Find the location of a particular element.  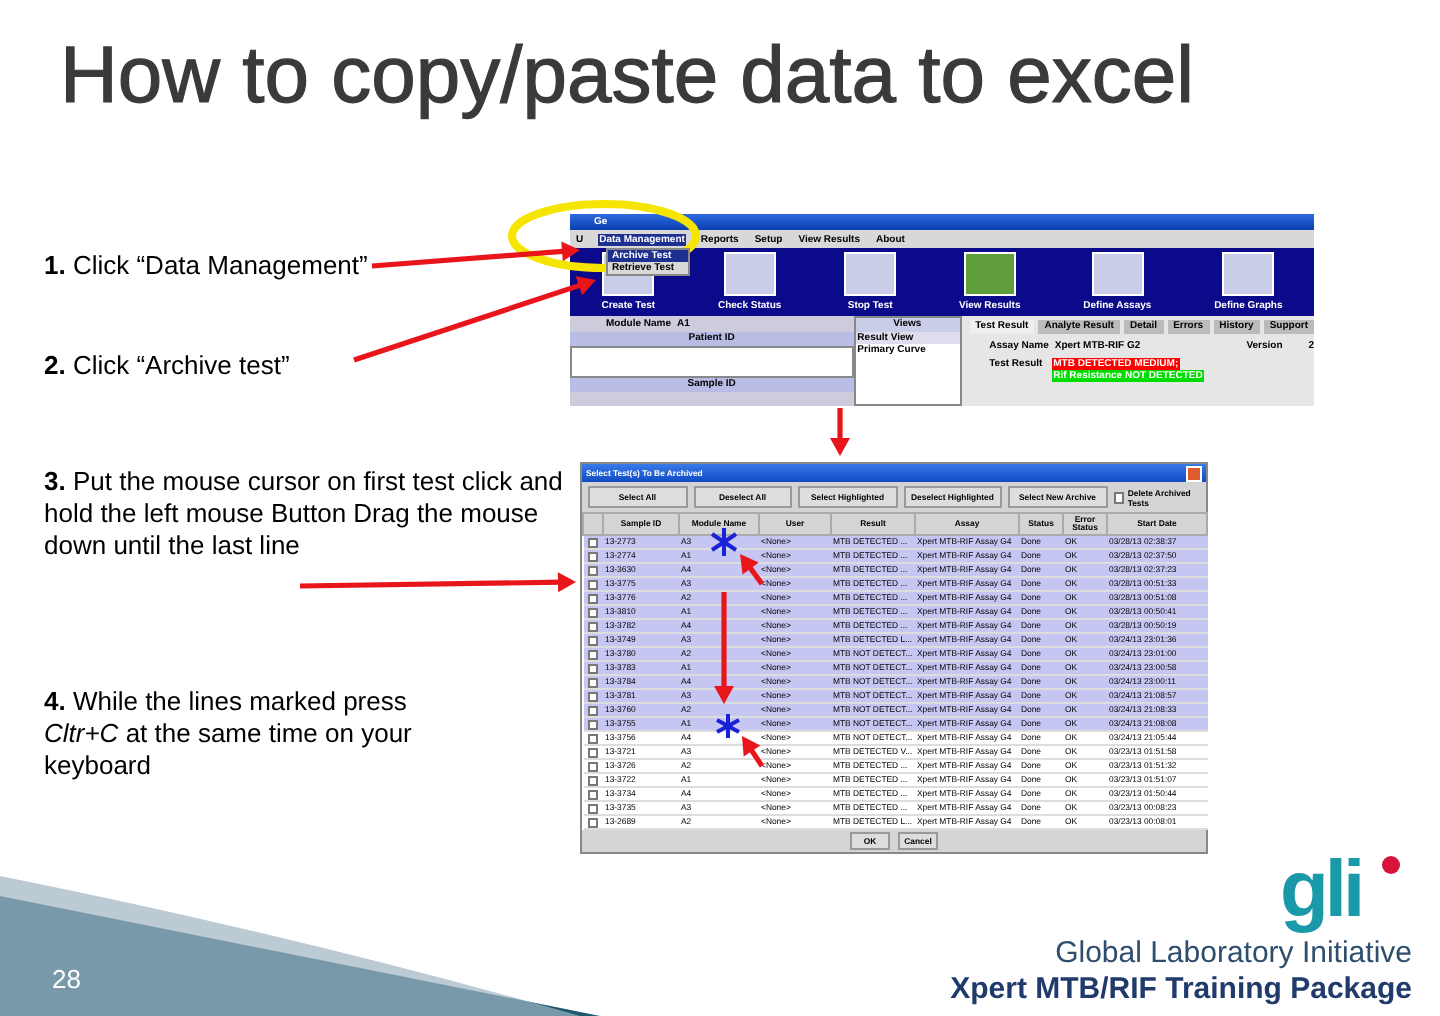

package-name: Xpert MTB/RIF Training Package is located at coordinates (1181, 989).